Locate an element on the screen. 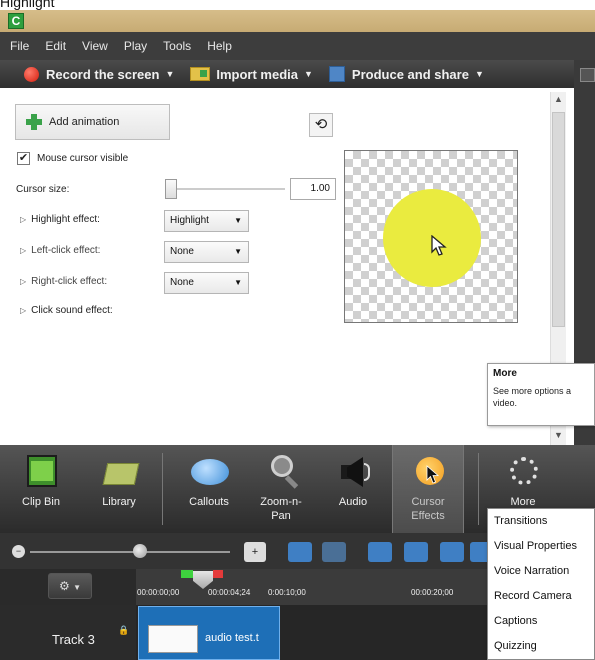 This screenshot has width=595, height=660. mouse-cursor-visible-row: ✔ Mouse cursor visible is located at coordinates (72, 158).